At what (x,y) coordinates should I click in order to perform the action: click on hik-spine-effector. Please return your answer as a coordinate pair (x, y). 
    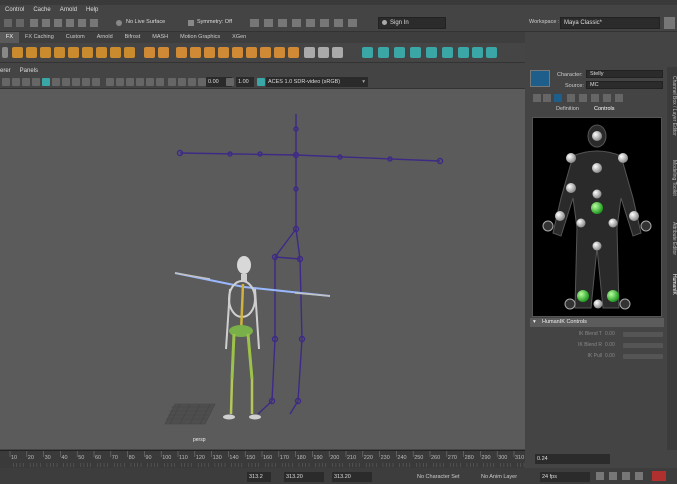
    Looking at the image, I should click on (597, 194).